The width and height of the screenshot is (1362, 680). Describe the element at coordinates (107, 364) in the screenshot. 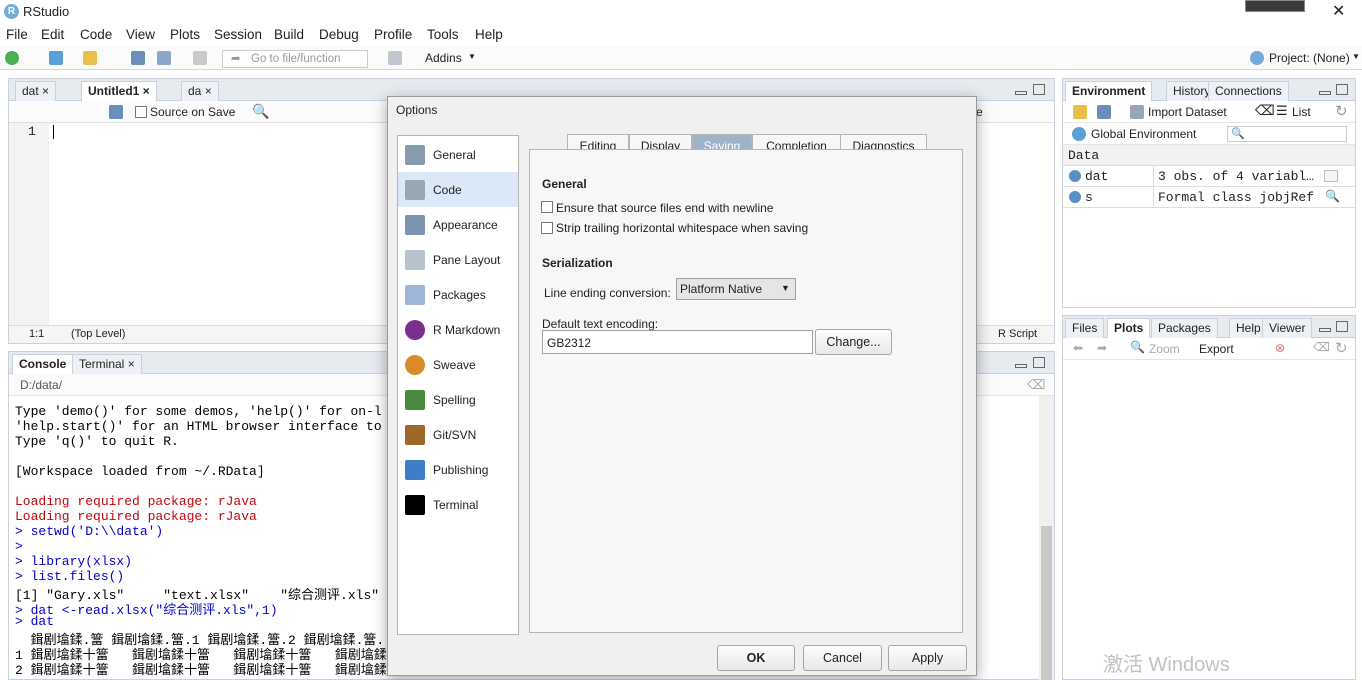

I see `tab-terminal: Terminal ×` at that location.